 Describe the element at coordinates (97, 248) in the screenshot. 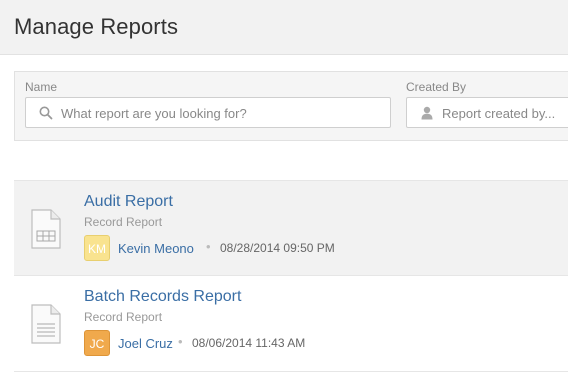

I see `avatar: KM` at that location.